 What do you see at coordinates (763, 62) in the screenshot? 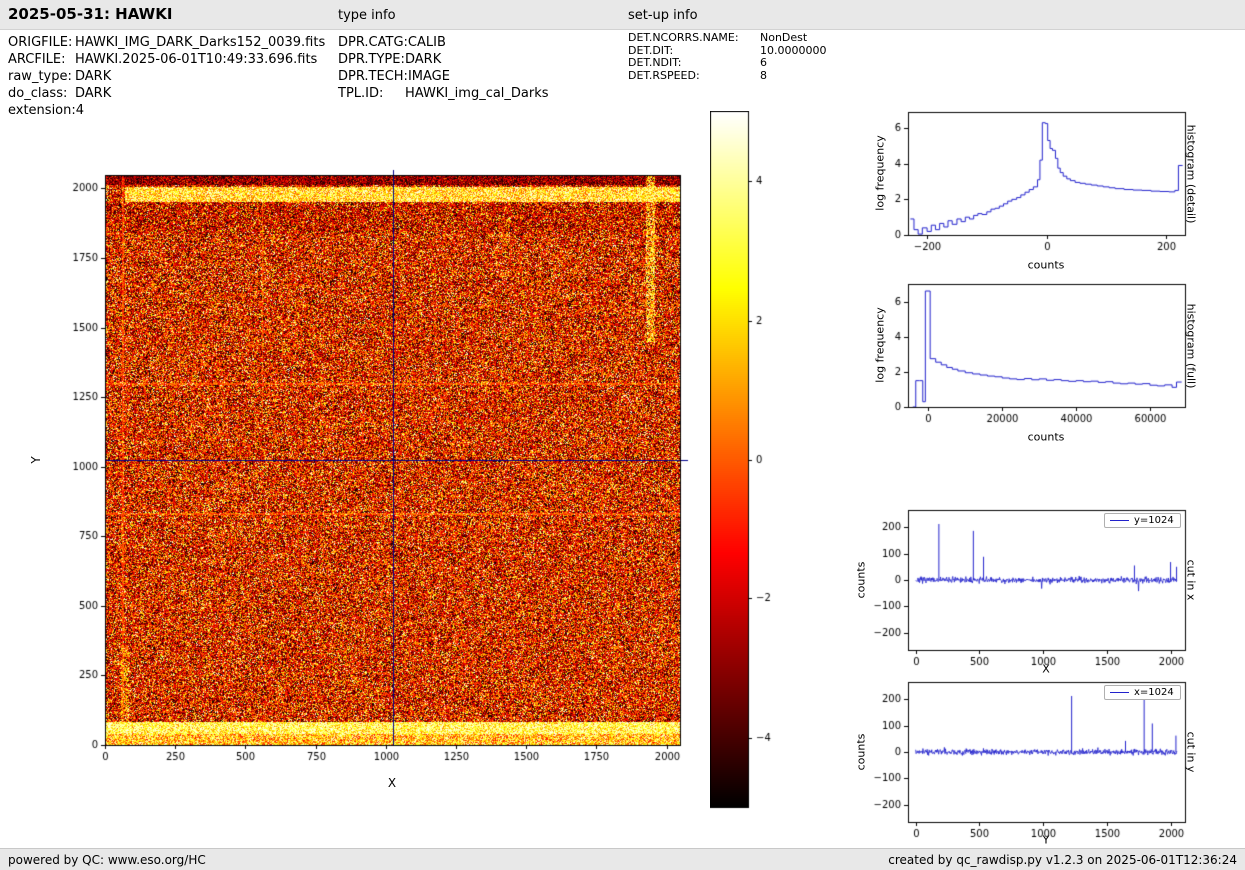
I see `meta-value: 6` at bounding box center [763, 62].